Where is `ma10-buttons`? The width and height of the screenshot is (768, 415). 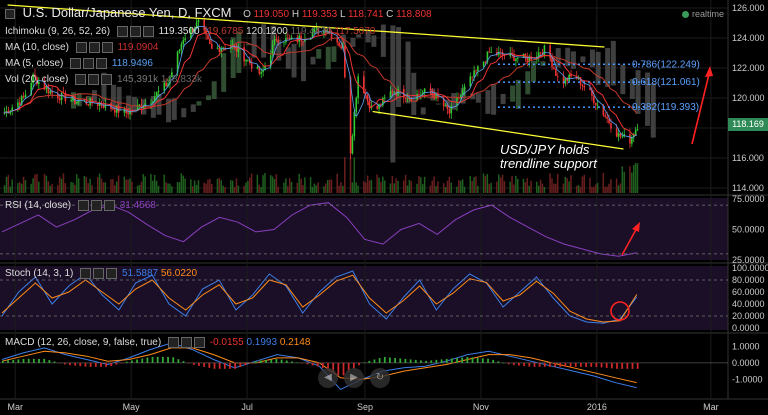 ma10-buttons is located at coordinates (95, 48).